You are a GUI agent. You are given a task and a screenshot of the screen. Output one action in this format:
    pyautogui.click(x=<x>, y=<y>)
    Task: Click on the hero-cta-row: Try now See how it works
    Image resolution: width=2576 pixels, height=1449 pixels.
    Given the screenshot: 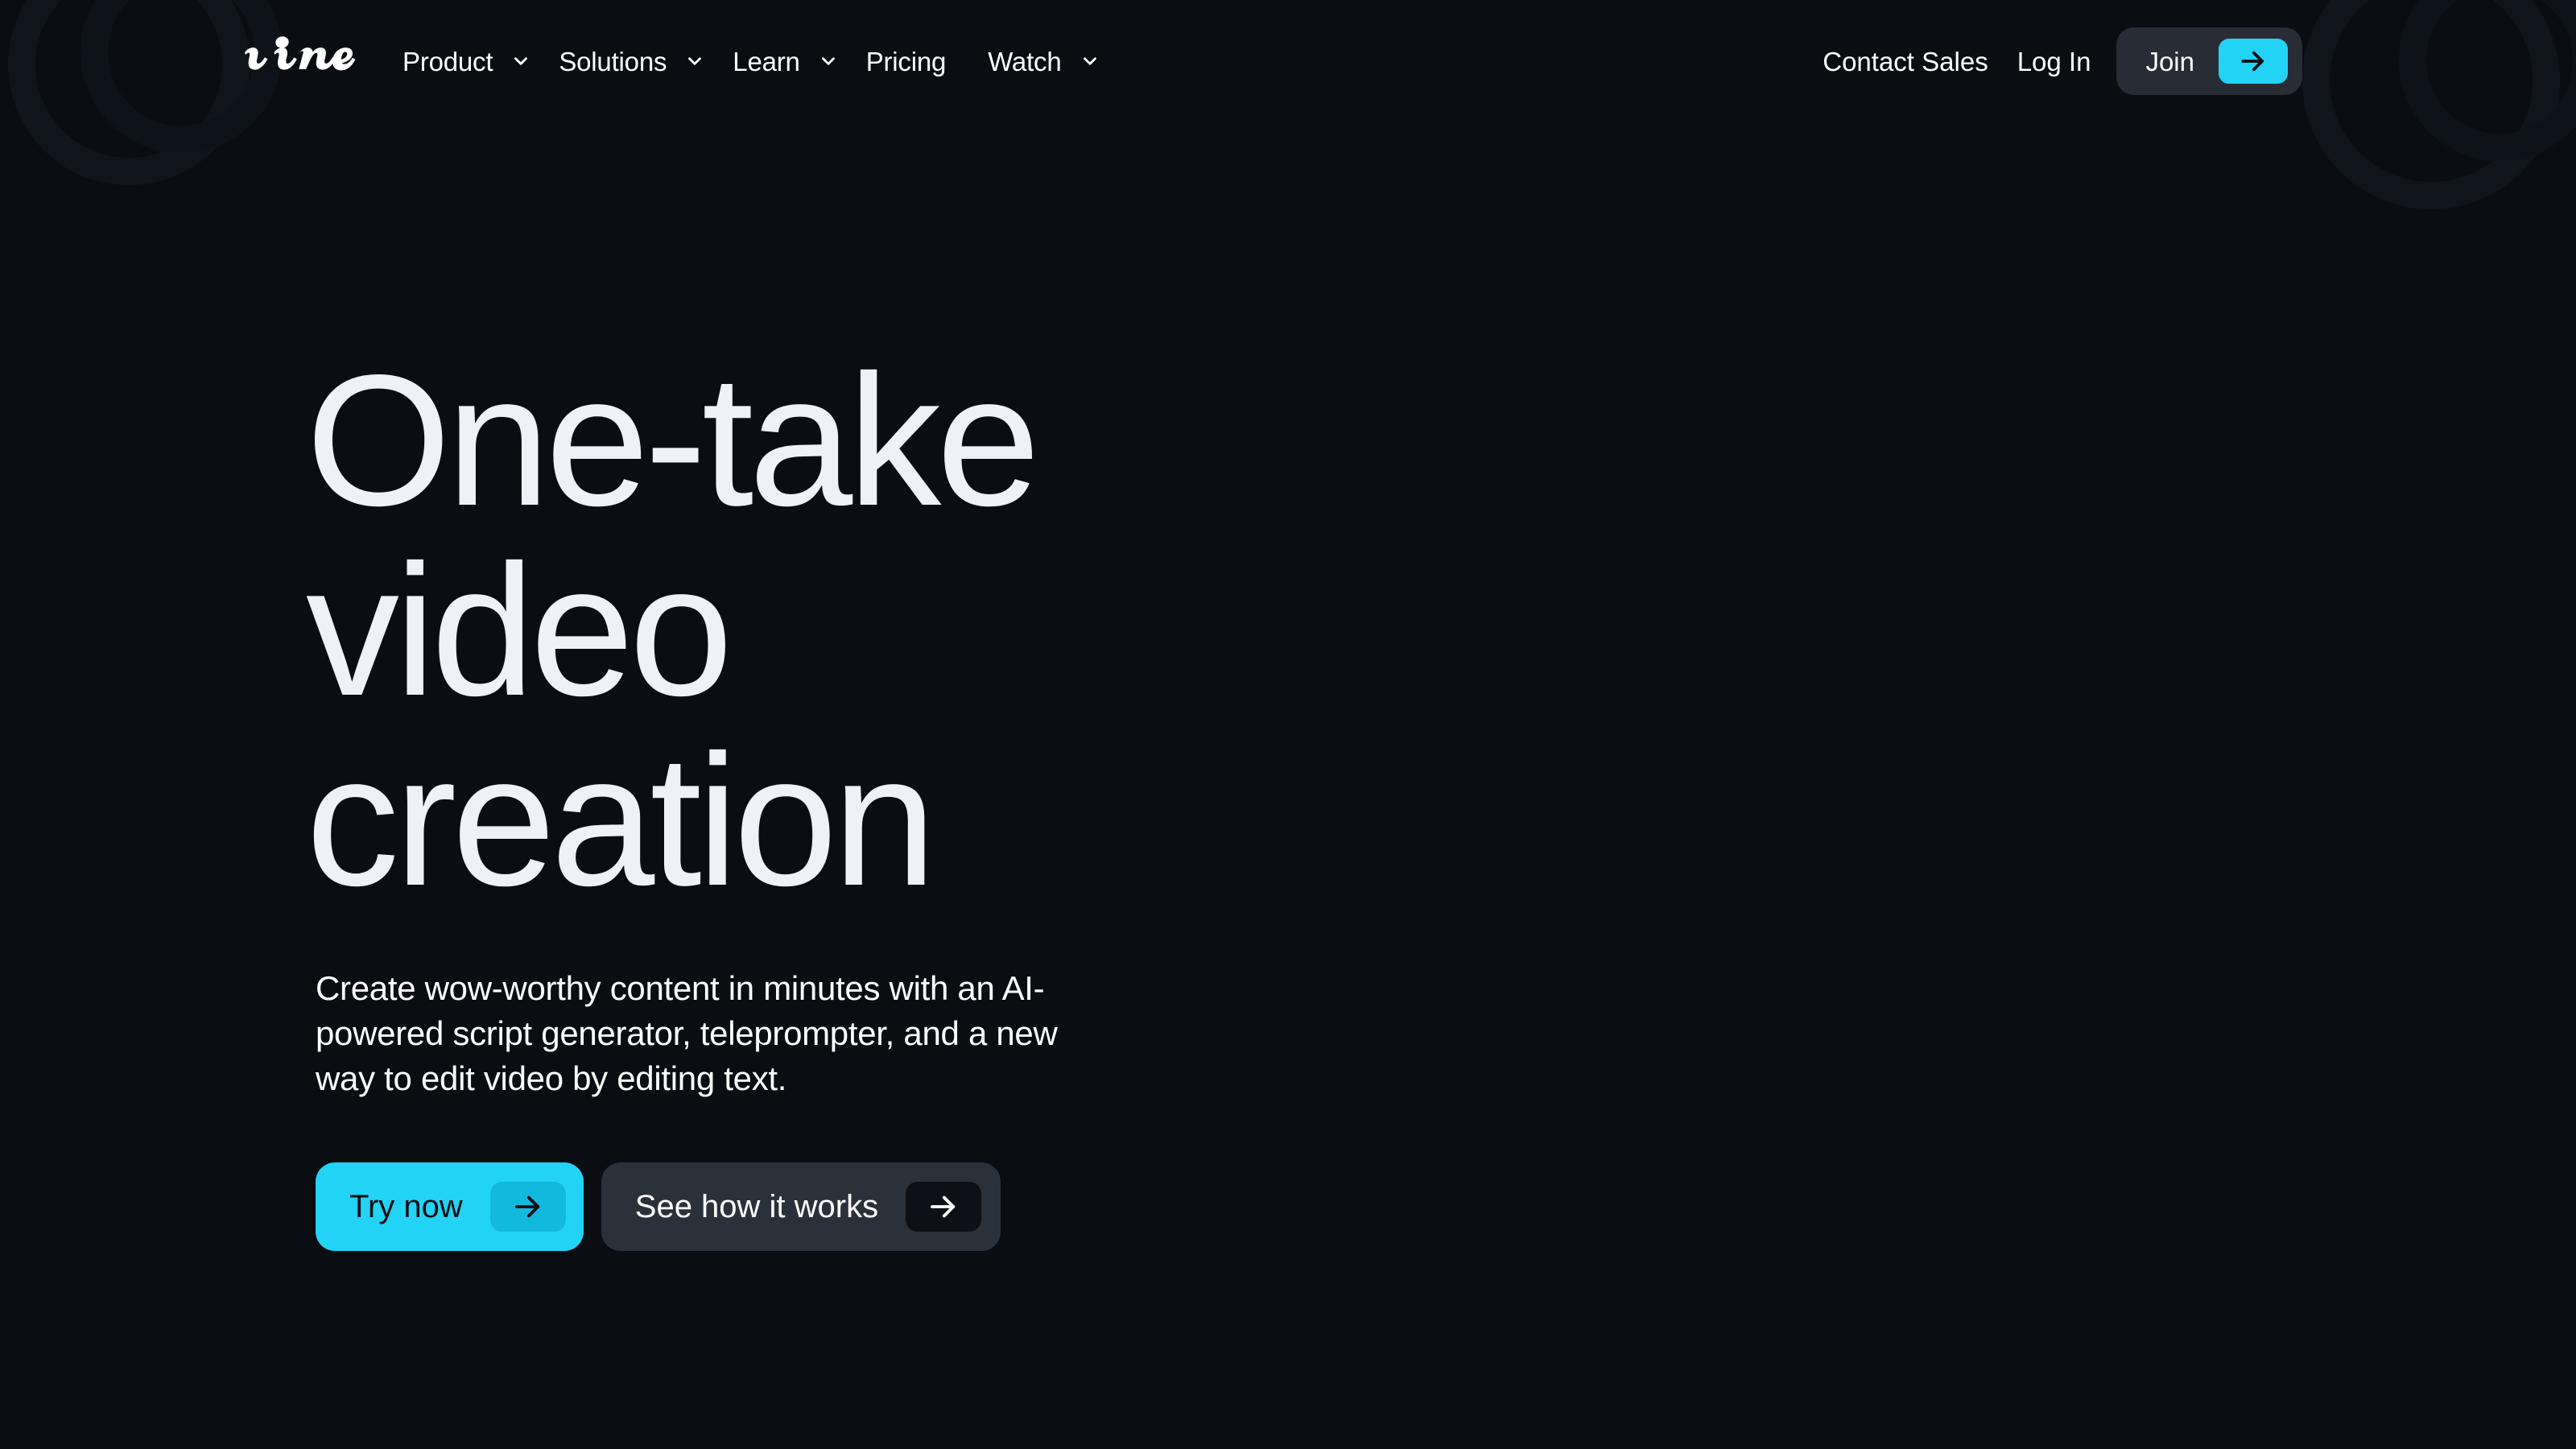 What is the action you would take?
    pyautogui.click(x=758, y=1206)
    